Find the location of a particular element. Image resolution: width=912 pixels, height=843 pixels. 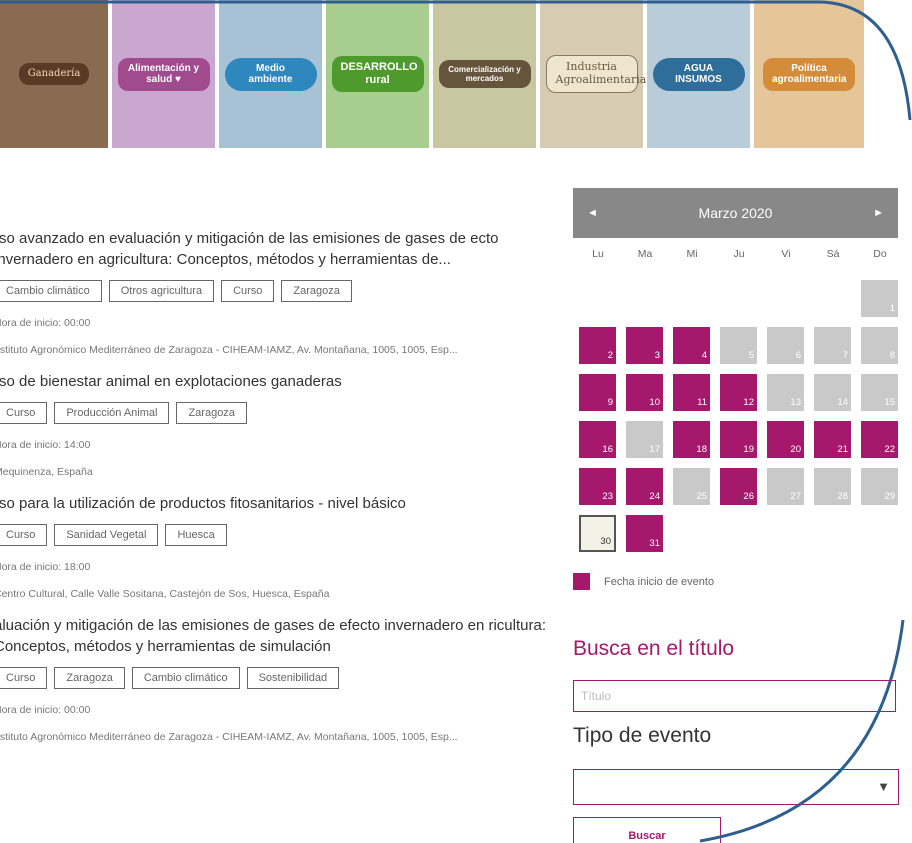

weekday-label: Lu is located at coordinates (598, 254).